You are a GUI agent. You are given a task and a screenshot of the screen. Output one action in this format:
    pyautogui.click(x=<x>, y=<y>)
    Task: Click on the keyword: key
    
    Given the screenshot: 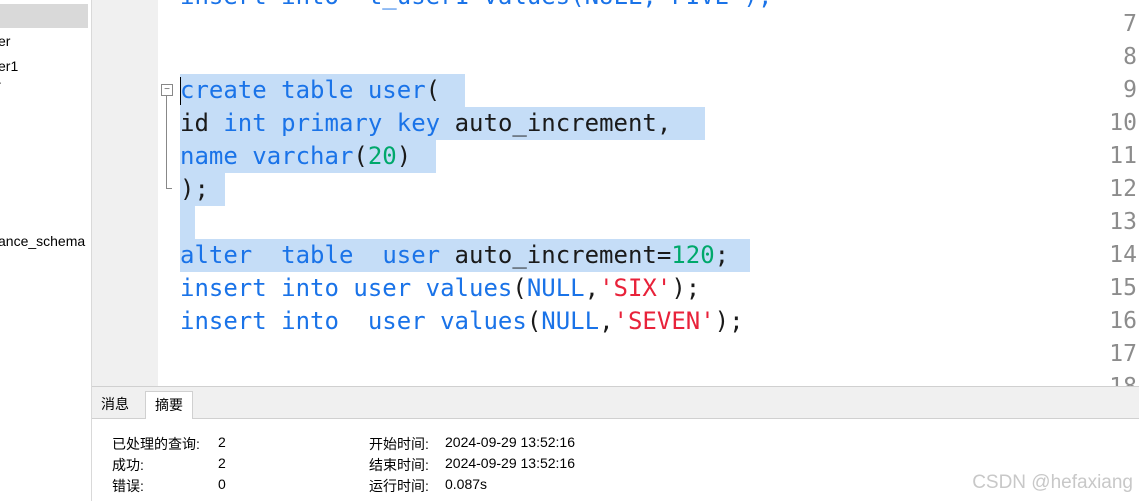 What is the action you would take?
    pyautogui.click(x=418, y=123)
    